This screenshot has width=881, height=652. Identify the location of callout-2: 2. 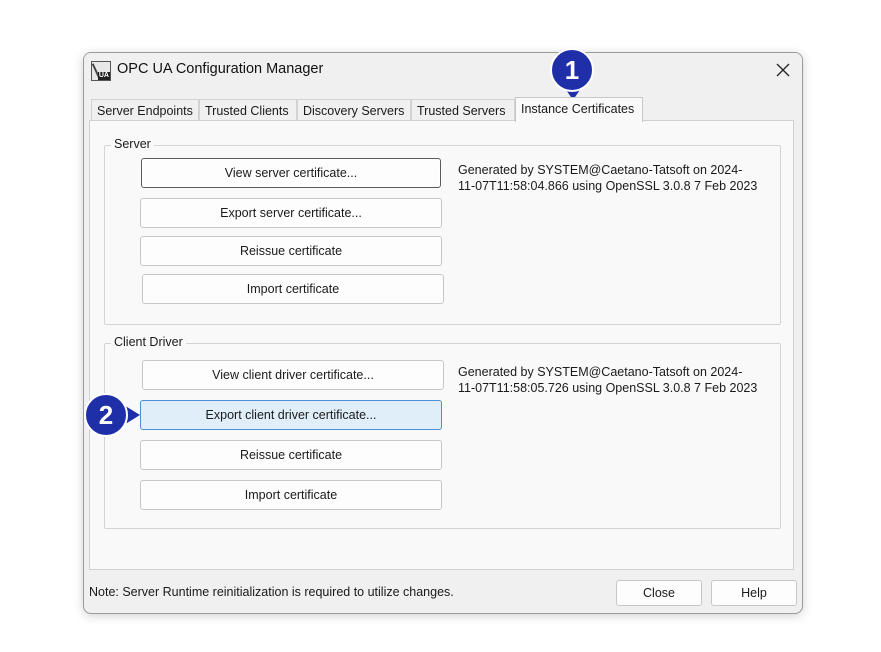
(115, 416).